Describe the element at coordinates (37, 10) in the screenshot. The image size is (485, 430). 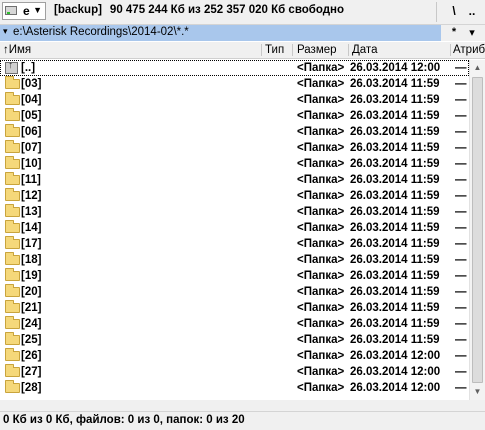
I see `chevron-down-icon: ▼` at that location.